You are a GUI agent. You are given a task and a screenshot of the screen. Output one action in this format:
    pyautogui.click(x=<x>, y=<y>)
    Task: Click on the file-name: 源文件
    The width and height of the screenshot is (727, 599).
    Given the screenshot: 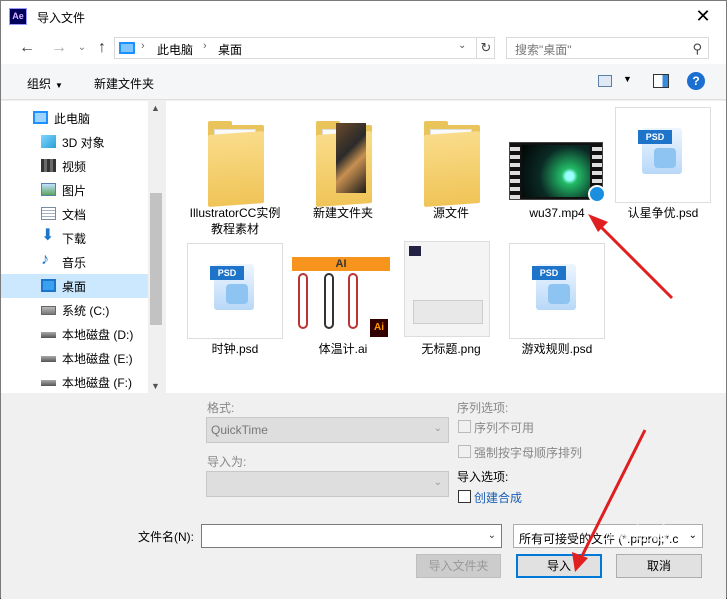 What is the action you would take?
    pyautogui.click(x=450, y=213)
    